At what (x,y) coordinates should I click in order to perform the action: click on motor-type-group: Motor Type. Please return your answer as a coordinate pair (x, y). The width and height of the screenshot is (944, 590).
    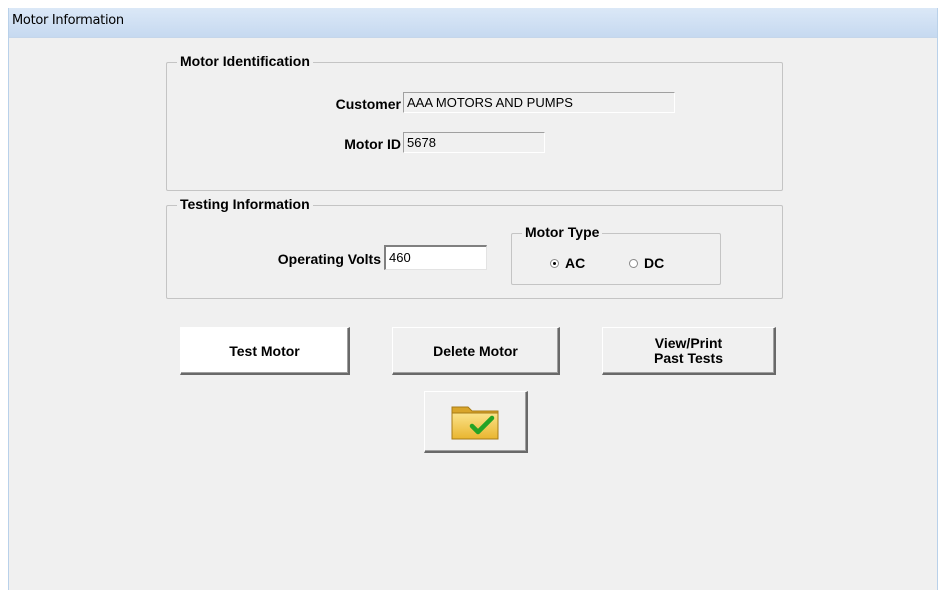
    Looking at the image, I should click on (616, 254).